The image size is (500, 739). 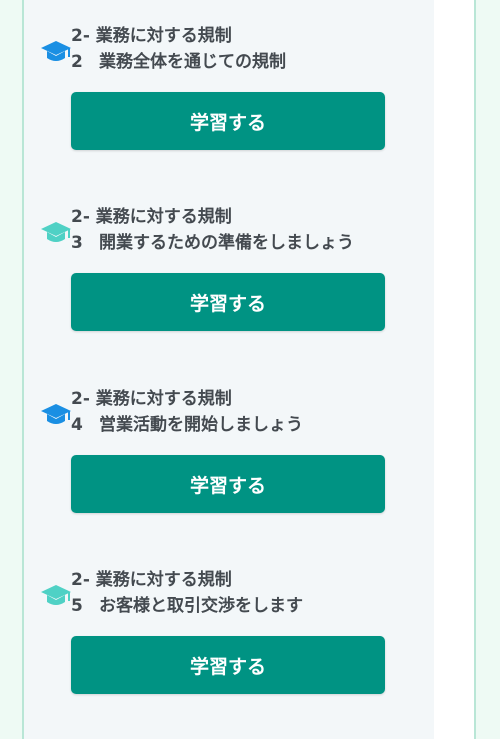 I want to click on lesson-number: 2, so click(x=77, y=62).